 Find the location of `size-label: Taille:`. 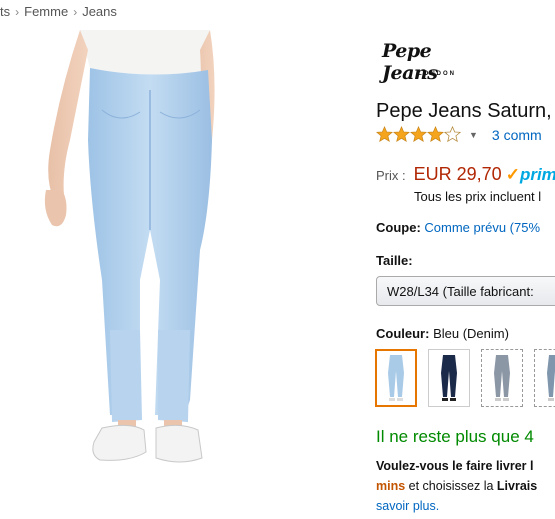

size-label: Taille: is located at coordinates (394, 260).